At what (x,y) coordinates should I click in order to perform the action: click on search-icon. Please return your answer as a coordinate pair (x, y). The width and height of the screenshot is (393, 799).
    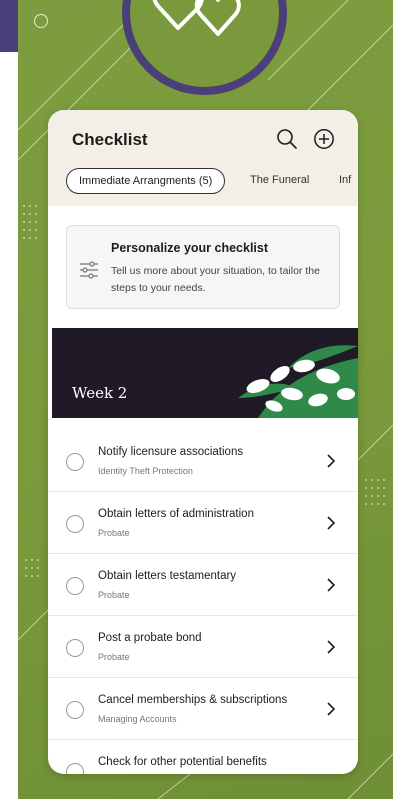
    Looking at the image, I should click on (287, 139).